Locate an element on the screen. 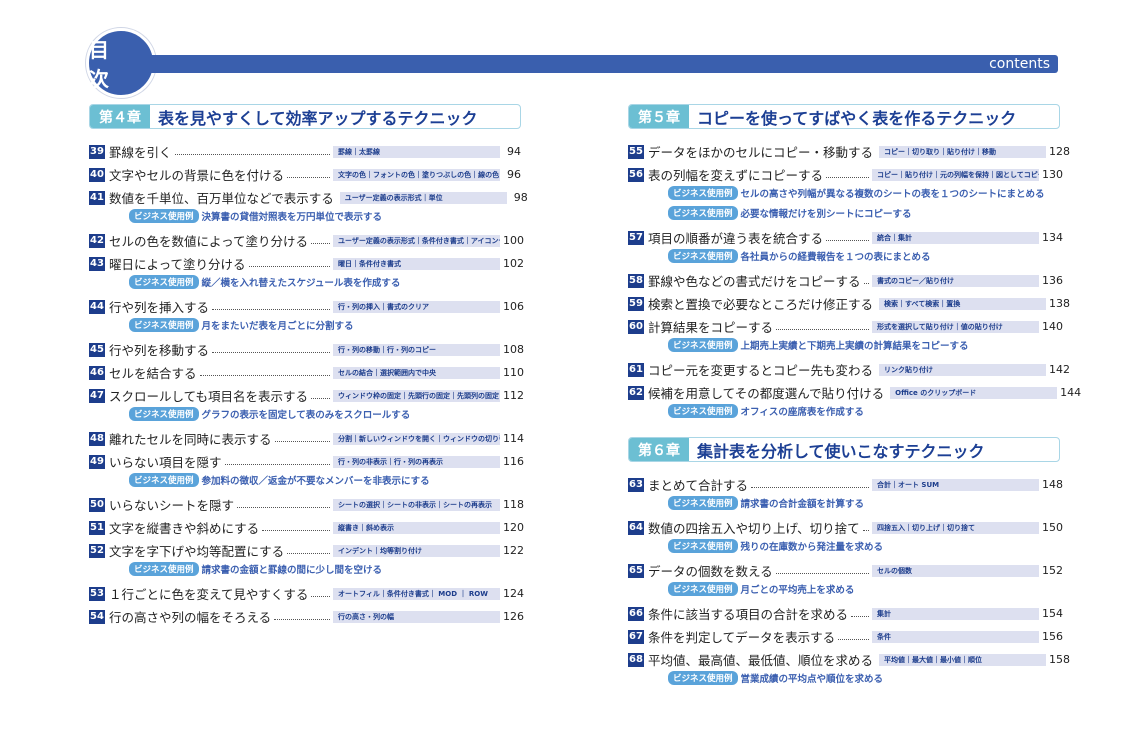  section-title: いらない項目を隠す is located at coordinates (165, 462).